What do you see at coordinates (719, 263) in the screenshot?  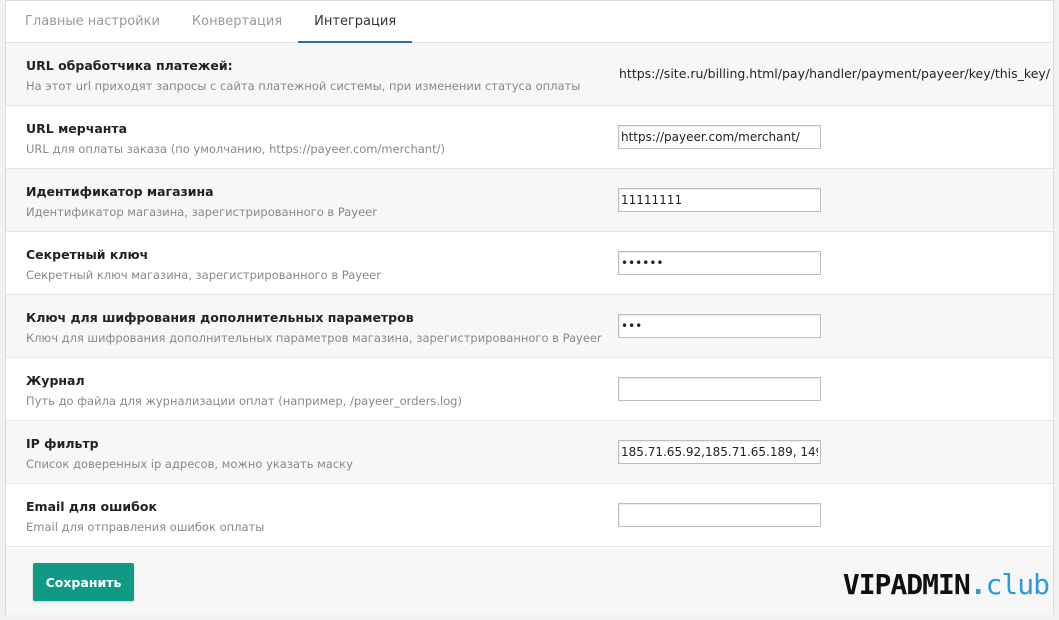 I see `secret-key-input` at bounding box center [719, 263].